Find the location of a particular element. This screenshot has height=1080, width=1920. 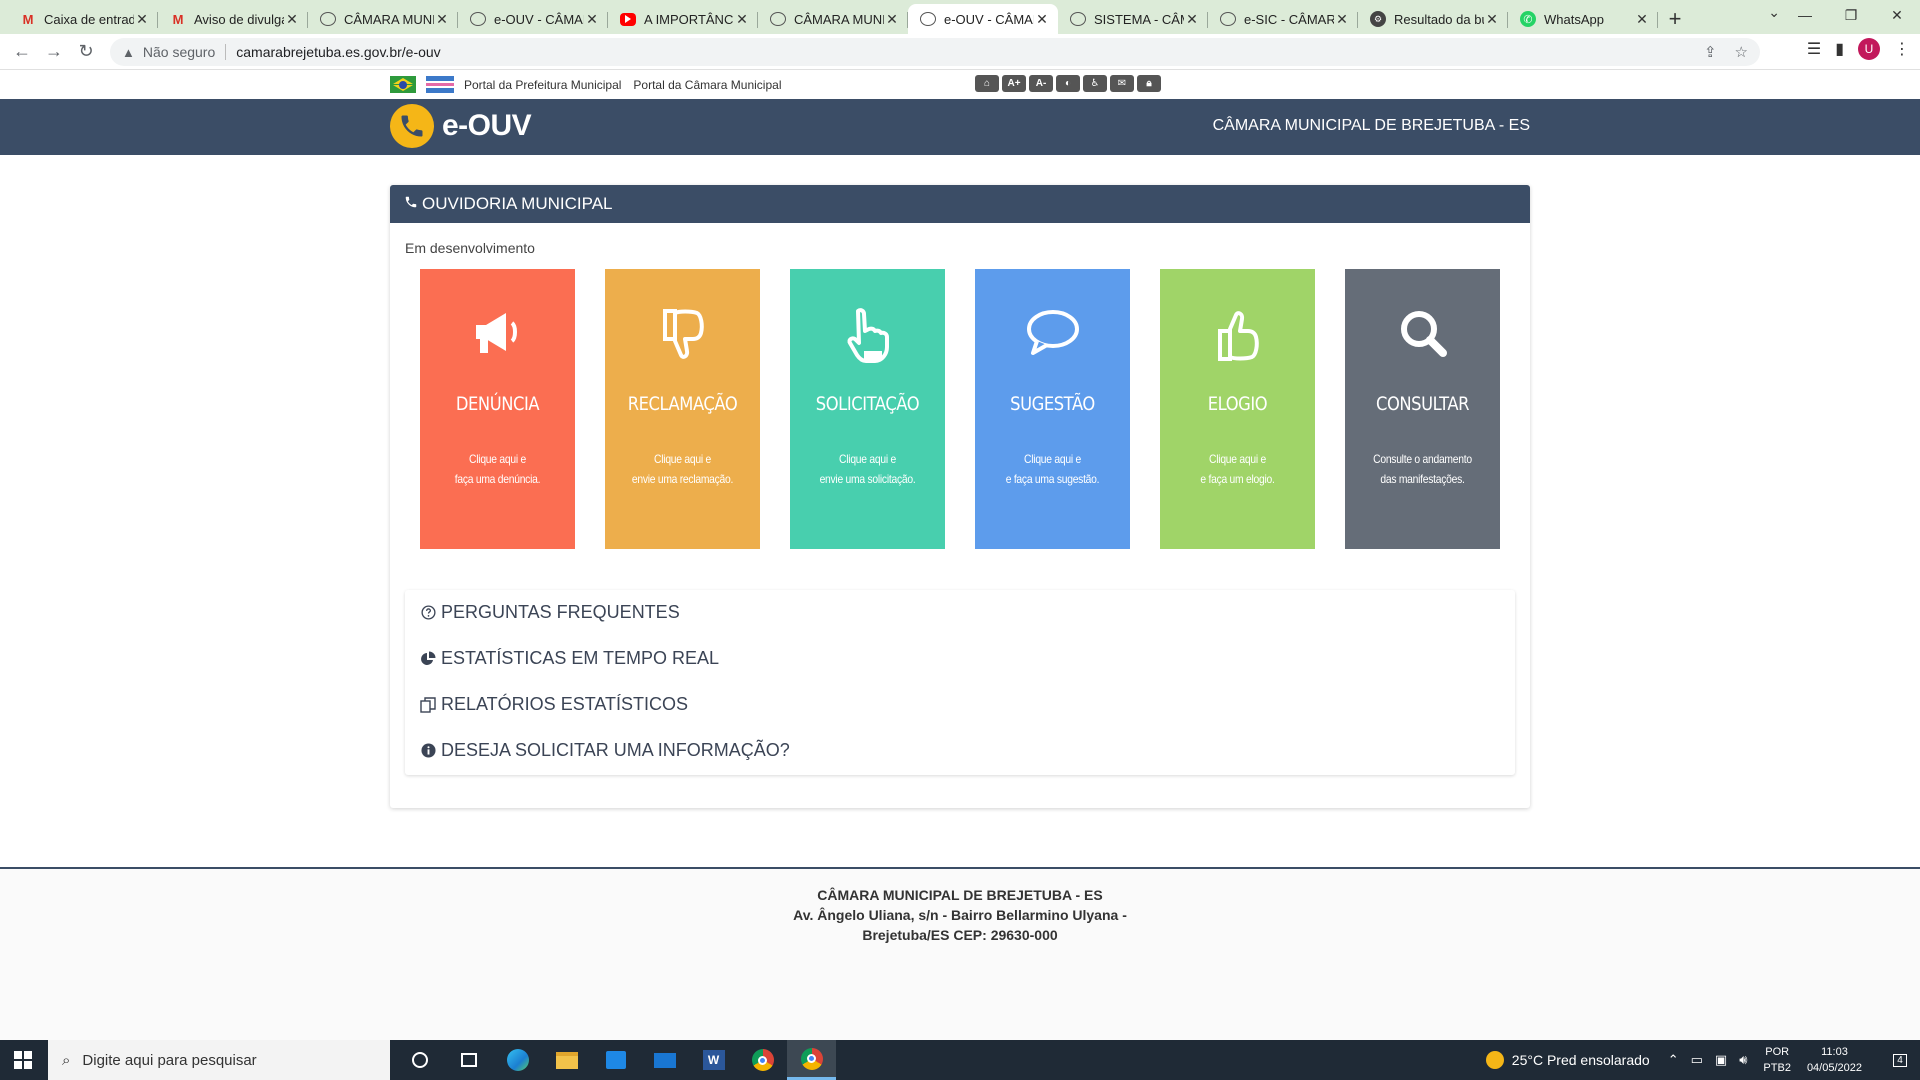

notification-center-icon: 4 is located at coordinates (1900, 1060).